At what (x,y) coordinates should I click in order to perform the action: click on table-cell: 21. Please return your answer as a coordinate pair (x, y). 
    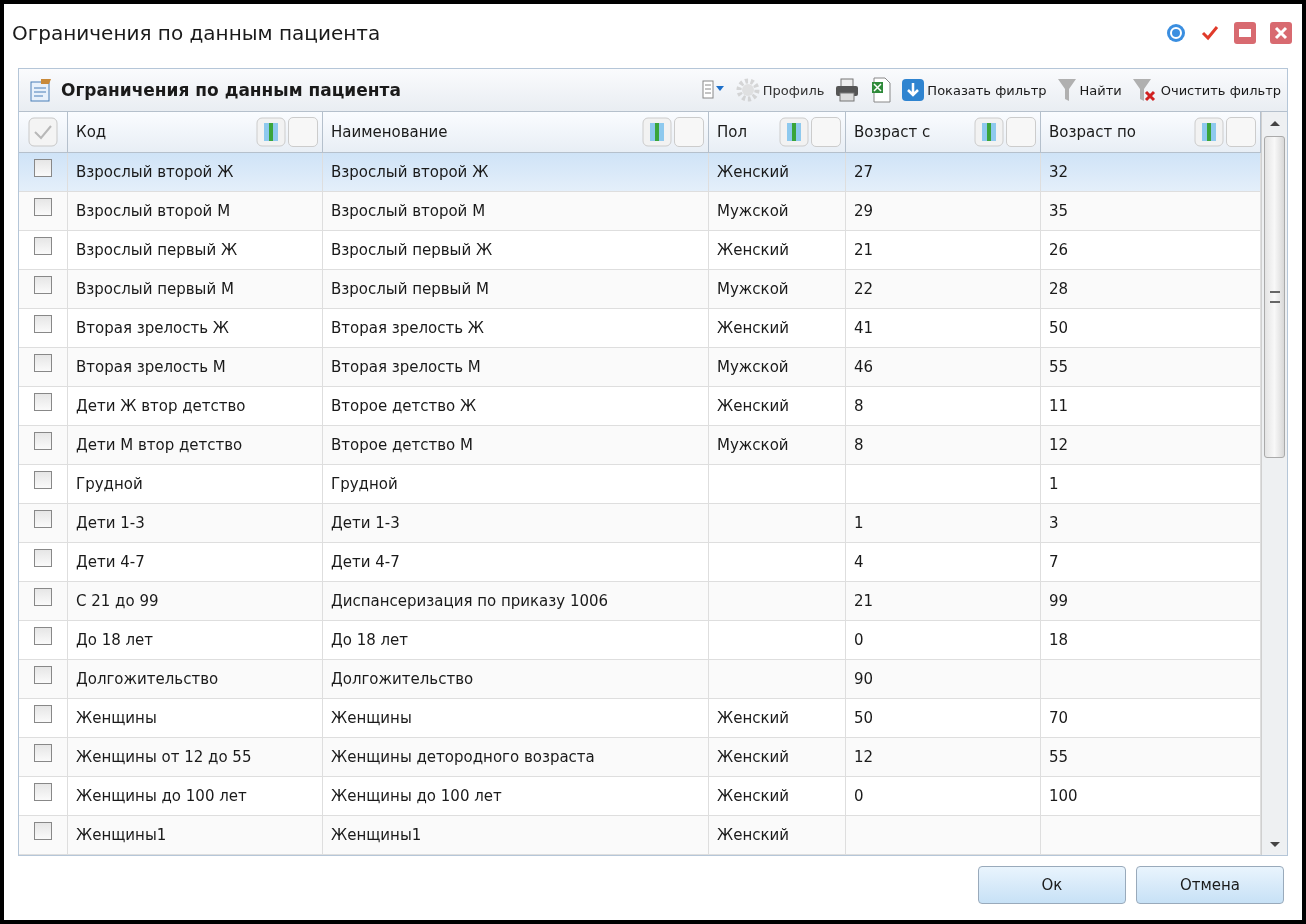
    Looking at the image, I should click on (864, 601).